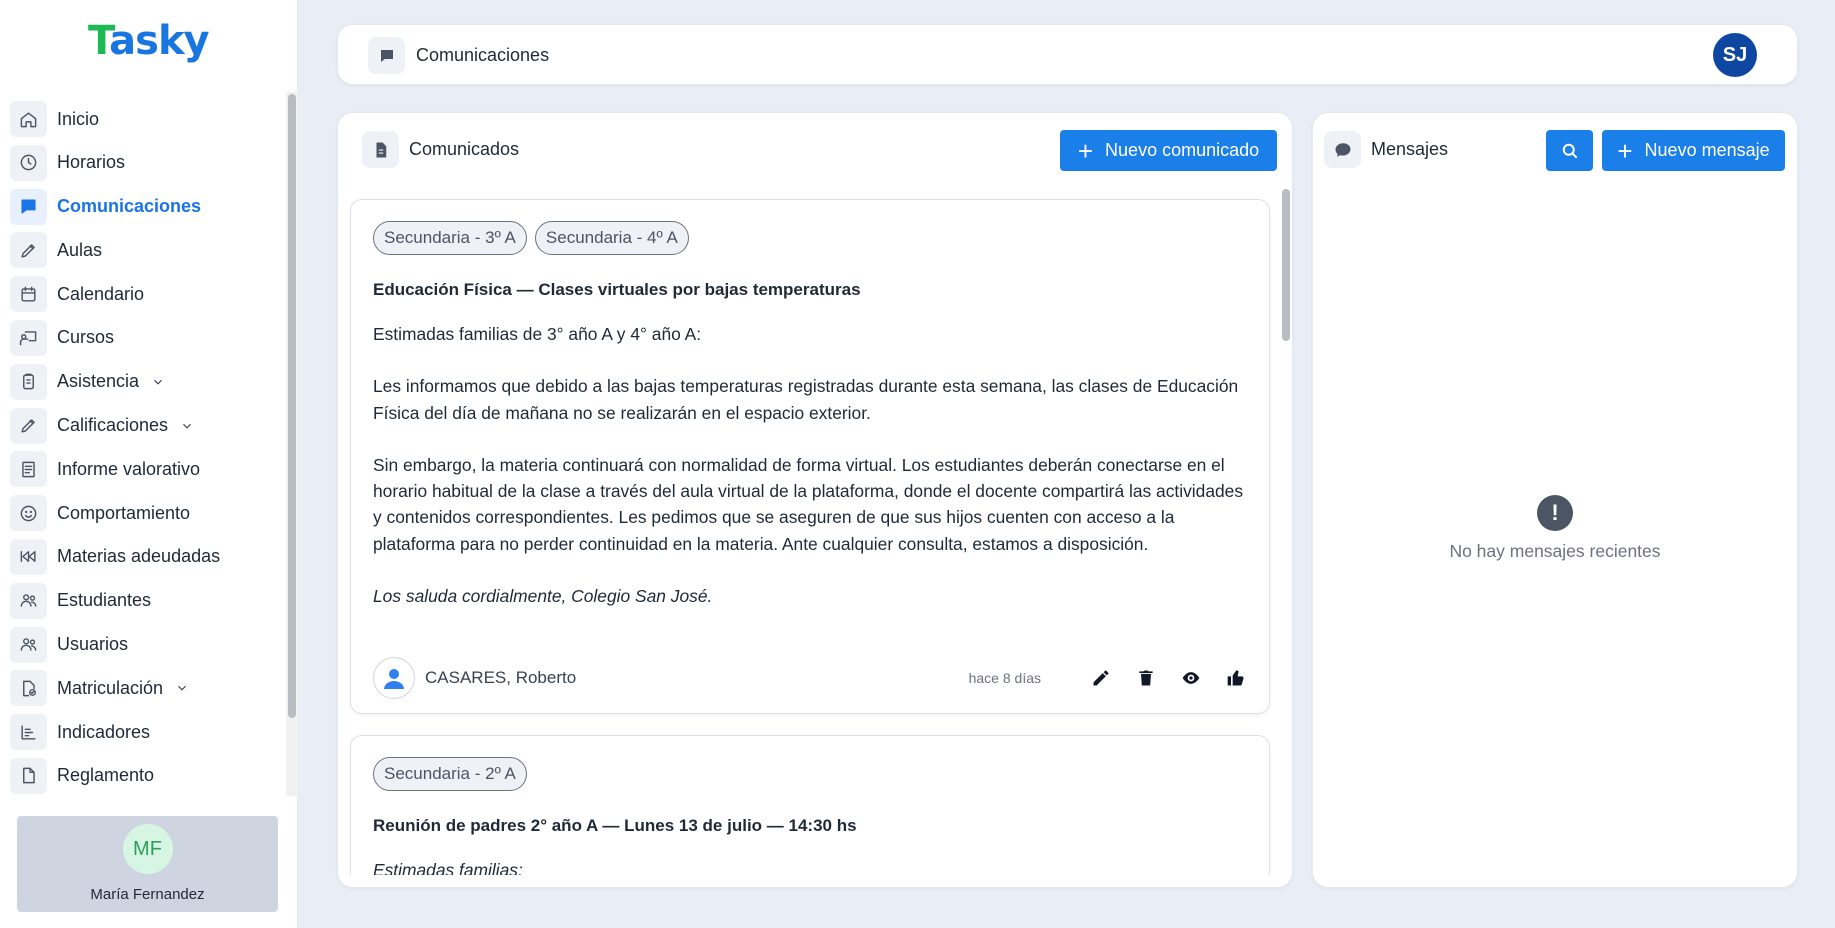  What do you see at coordinates (28, 732) in the screenshot?
I see `bar-chart-icon` at bounding box center [28, 732].